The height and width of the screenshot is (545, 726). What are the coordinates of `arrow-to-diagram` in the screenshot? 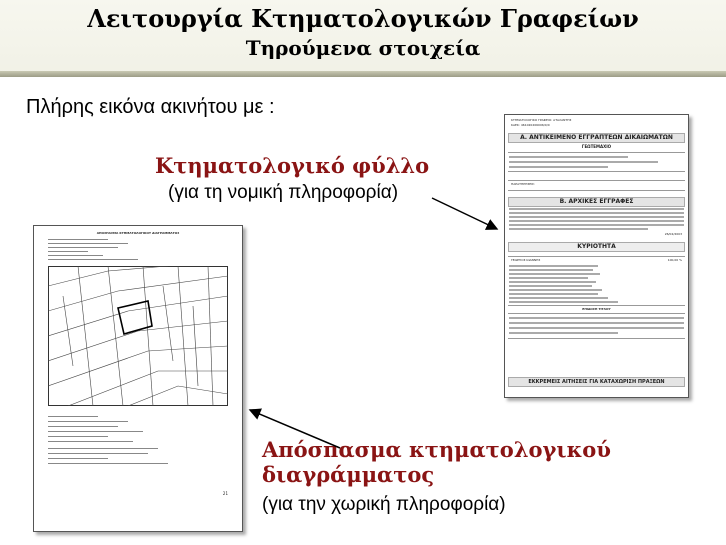 It's located at (294, 428).